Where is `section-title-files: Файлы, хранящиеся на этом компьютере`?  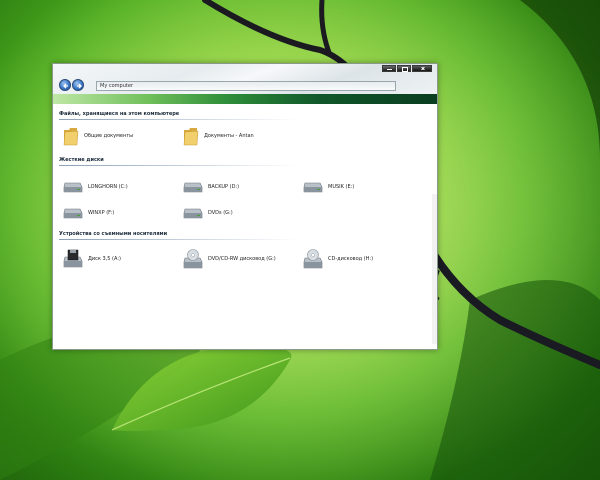
section-title-files: Файлы, хранящиеся на этом компьютере is located at coordinates (119, 114).